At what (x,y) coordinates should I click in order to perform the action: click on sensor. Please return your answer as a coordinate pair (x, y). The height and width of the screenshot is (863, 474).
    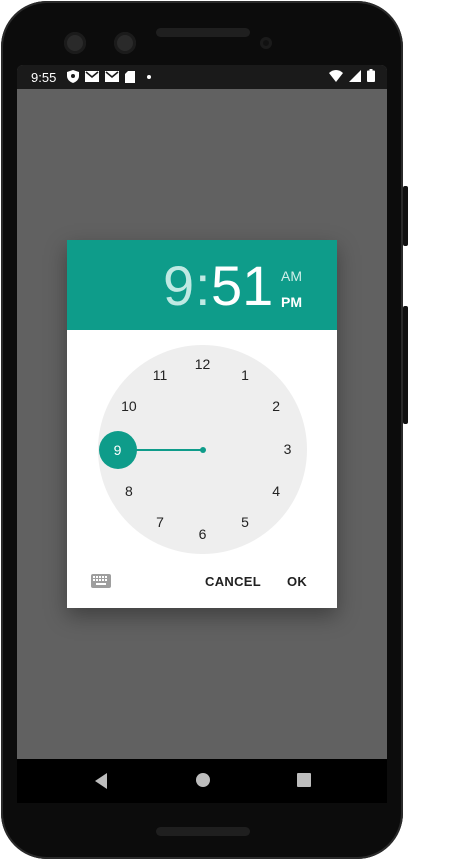
    Looking at the image, I should click on (266, 43).